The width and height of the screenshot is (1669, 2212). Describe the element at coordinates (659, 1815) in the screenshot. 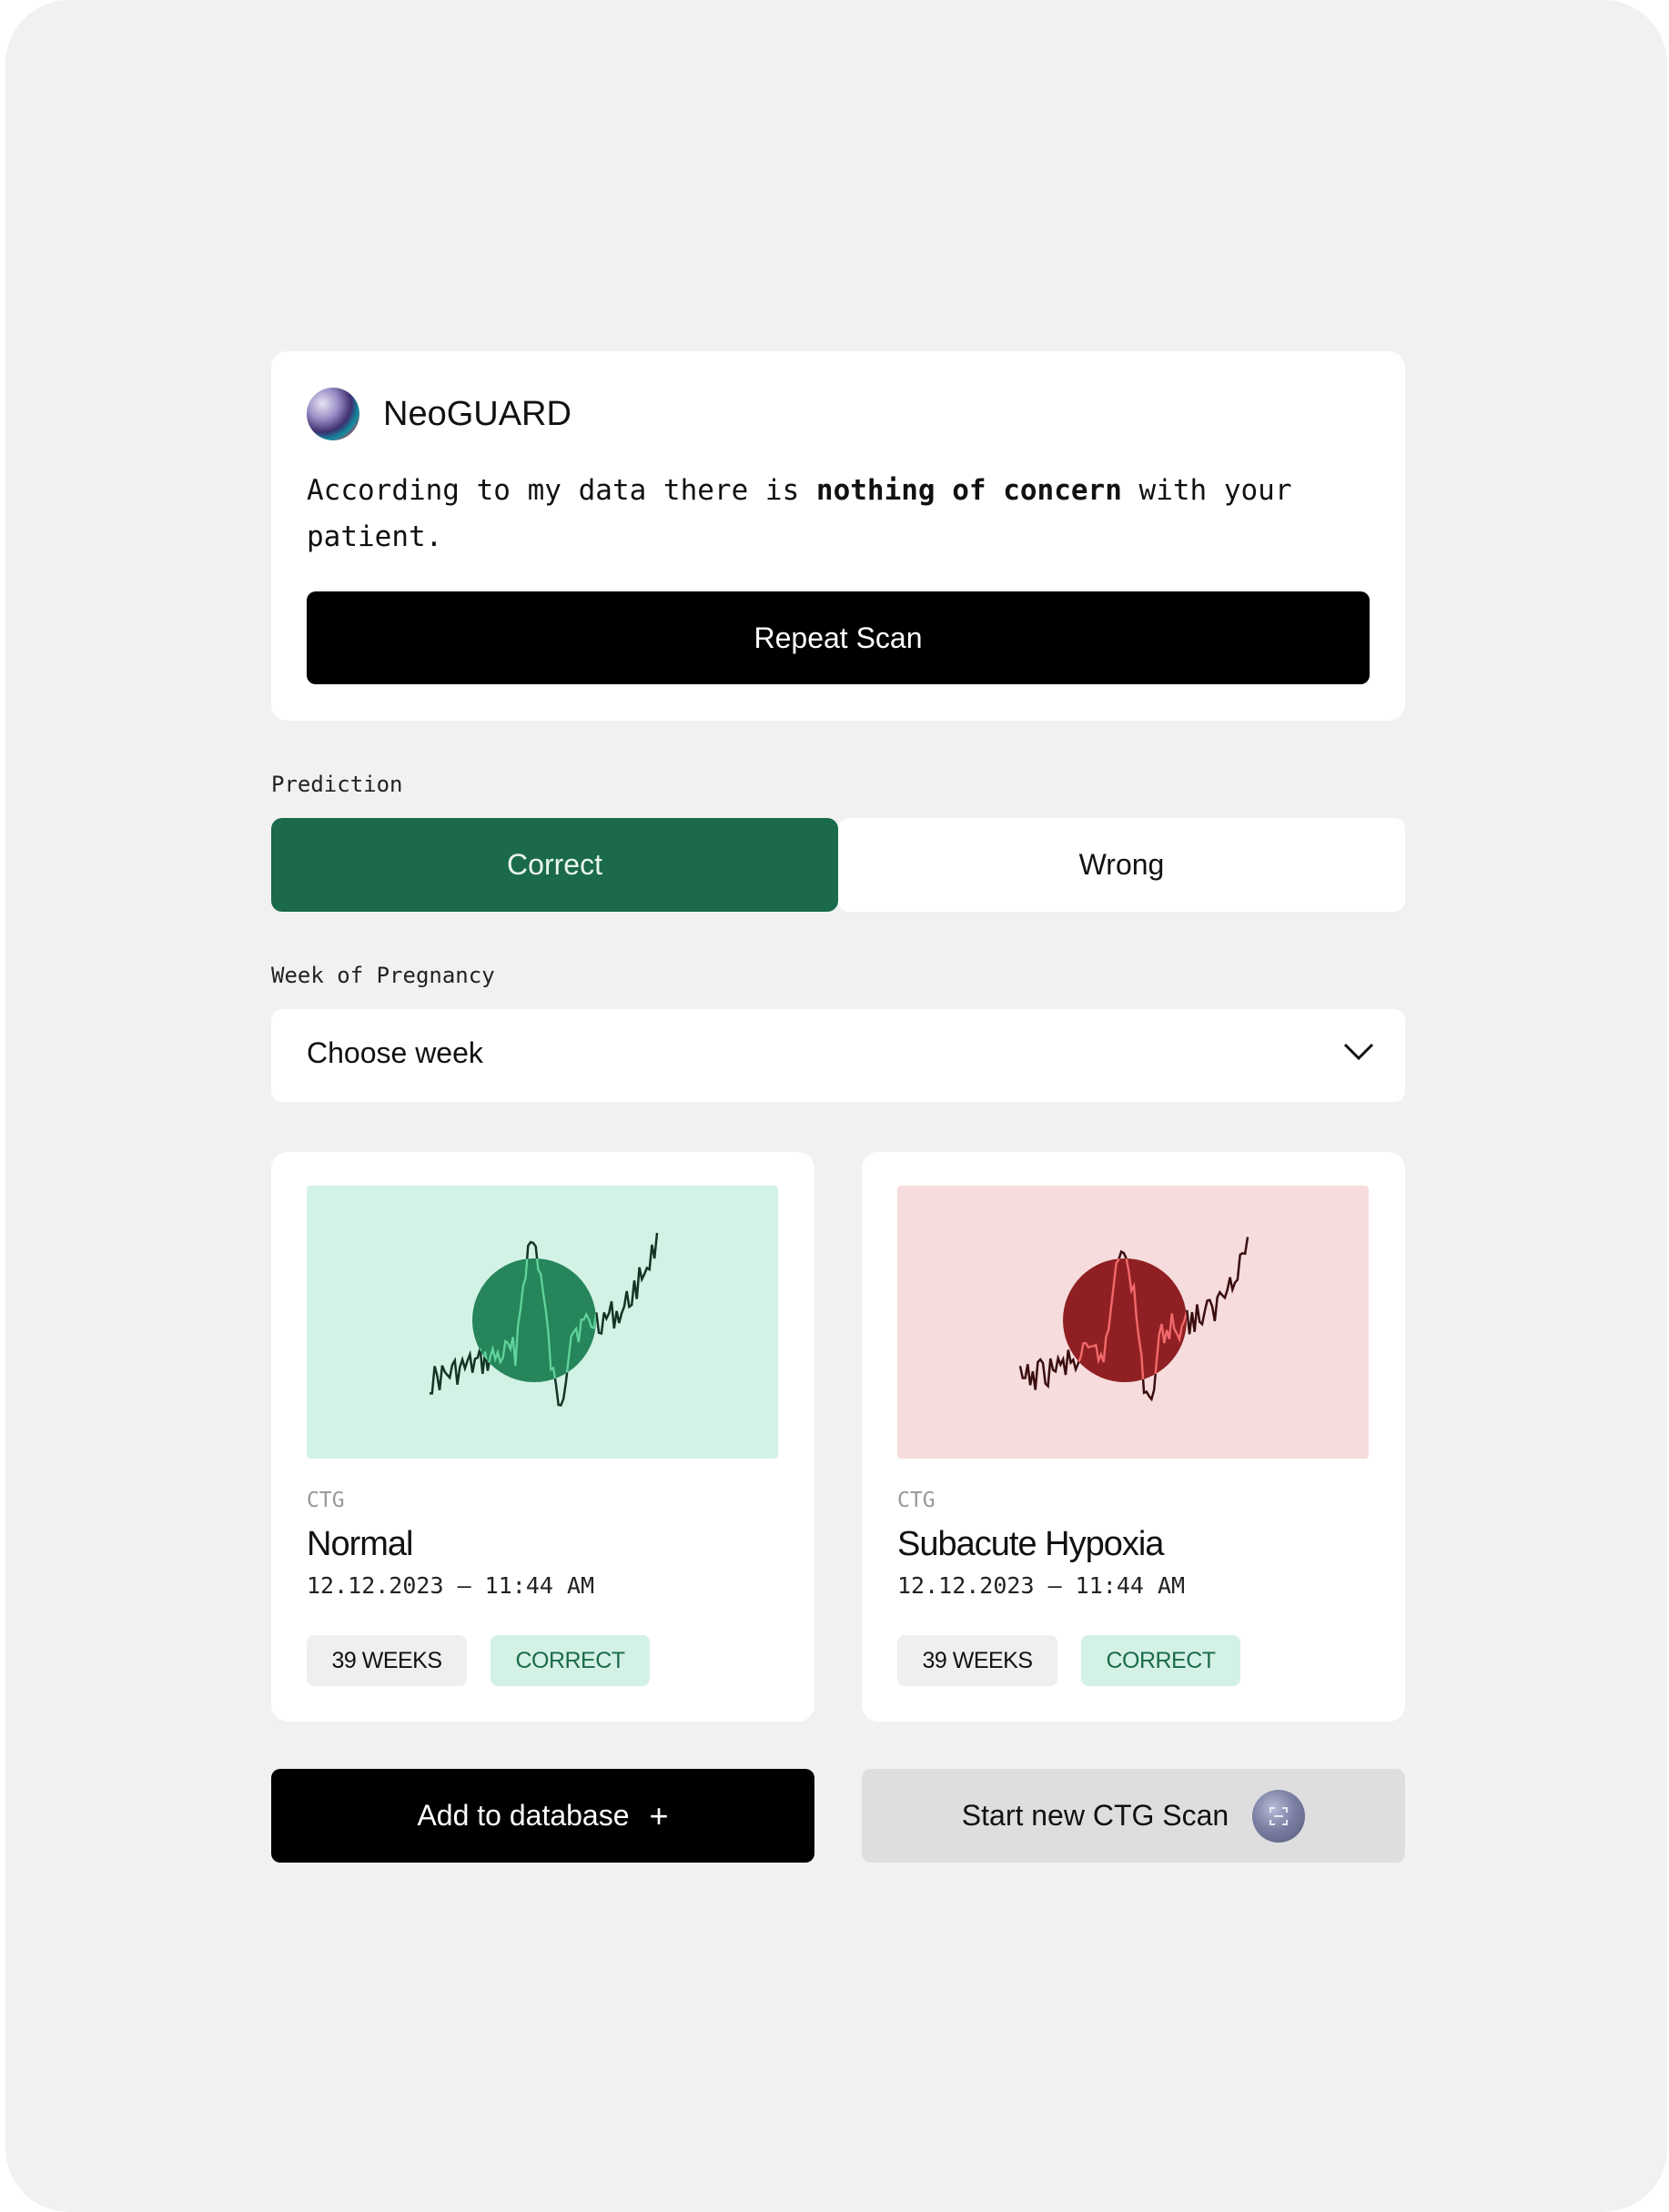

I see `plus-icon: +` at that location.